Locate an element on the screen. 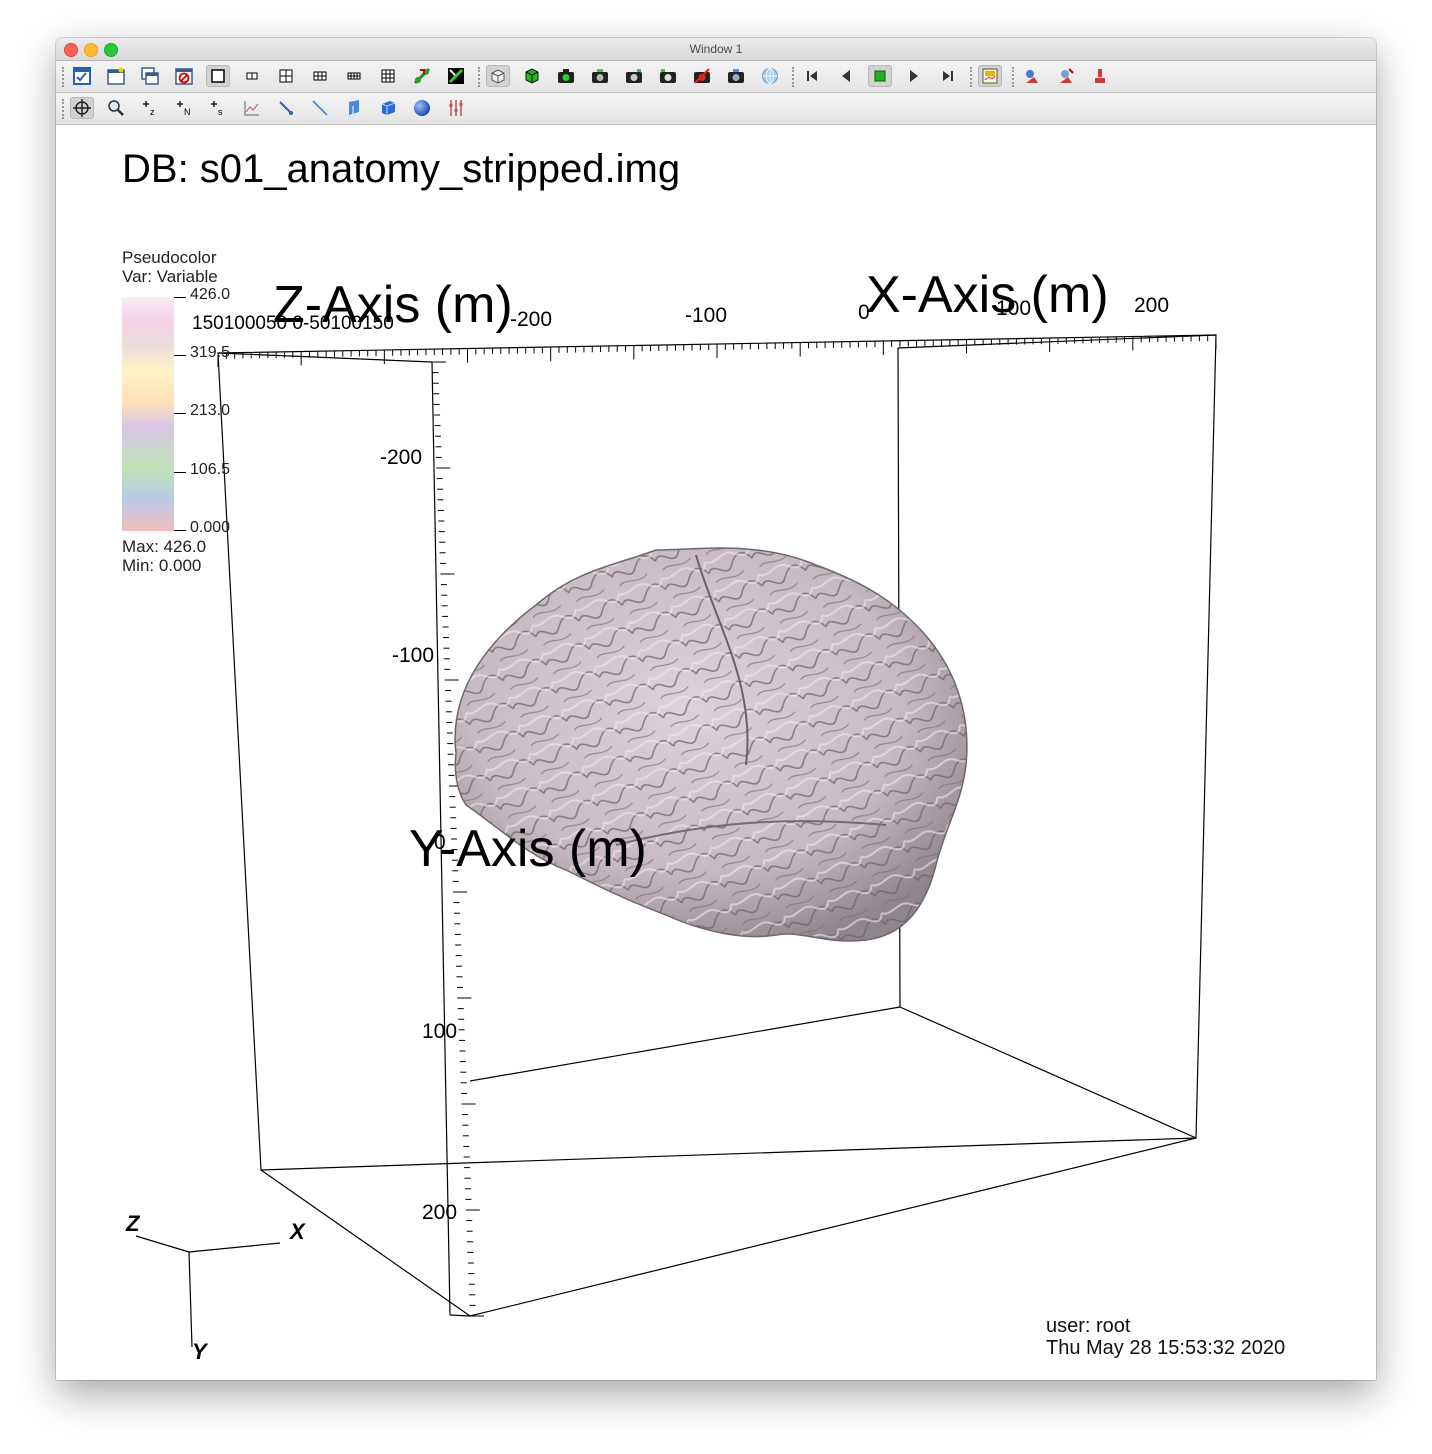 This screenshot has height=1454, width=1432. axis-restrict-icon is located at coordinates (456, 108).